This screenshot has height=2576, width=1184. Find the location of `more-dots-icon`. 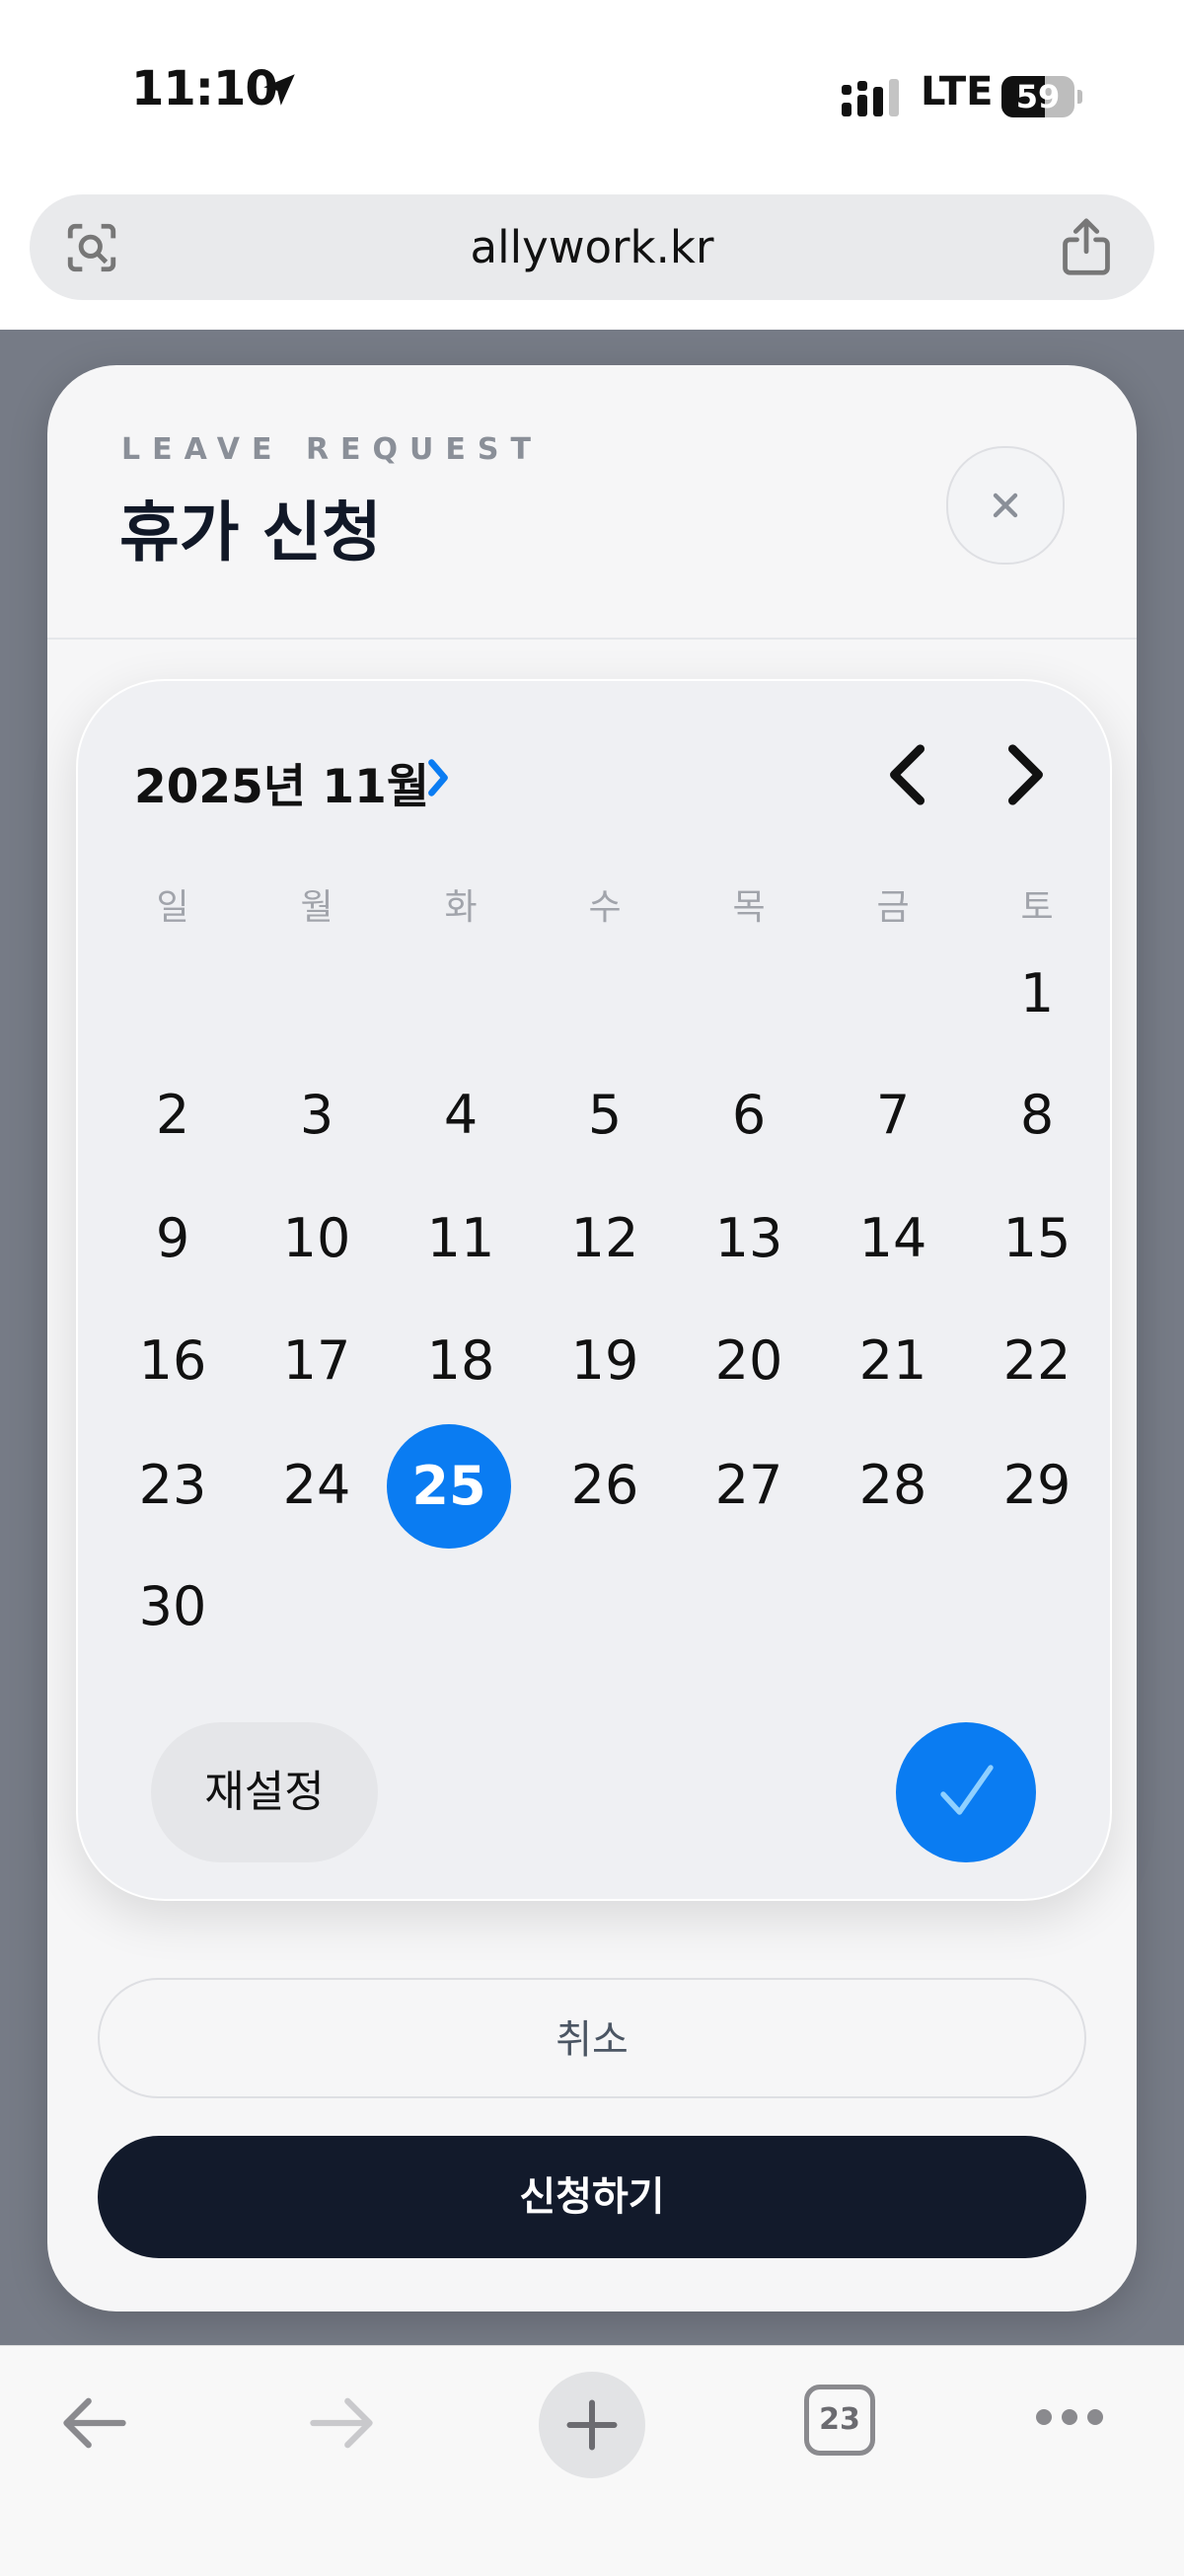

more-dots-icon is located at coordinates (1069, 2417).